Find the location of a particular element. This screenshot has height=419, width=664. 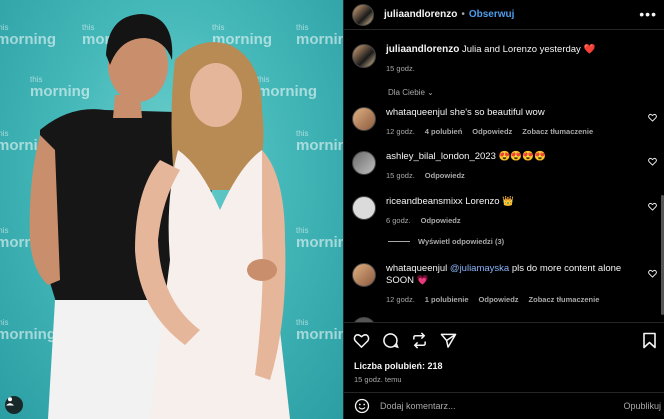

comment-time: 15 godz. is located at coordinates (400, 176).